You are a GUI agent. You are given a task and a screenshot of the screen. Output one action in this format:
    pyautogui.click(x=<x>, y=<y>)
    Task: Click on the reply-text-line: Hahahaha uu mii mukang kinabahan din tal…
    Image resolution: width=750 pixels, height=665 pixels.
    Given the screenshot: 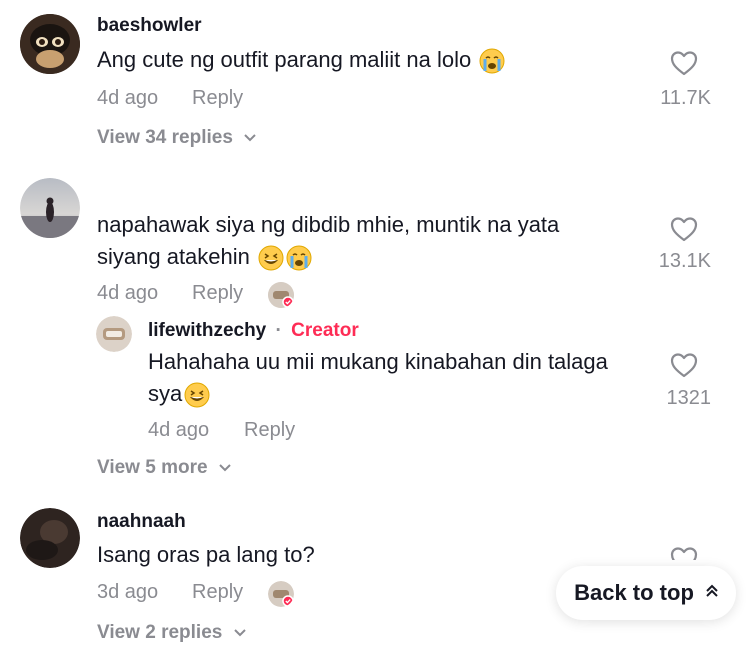 What is the action you would take?
    pyautogui.click(x=378, y=361)
    